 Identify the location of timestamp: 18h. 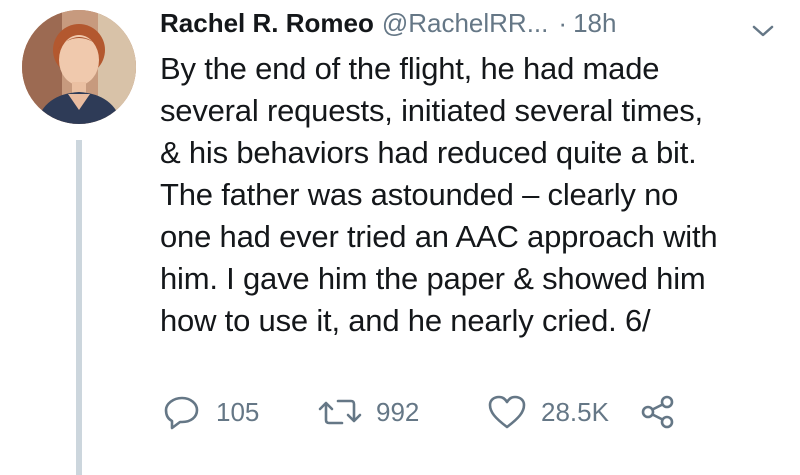
(594, 23).